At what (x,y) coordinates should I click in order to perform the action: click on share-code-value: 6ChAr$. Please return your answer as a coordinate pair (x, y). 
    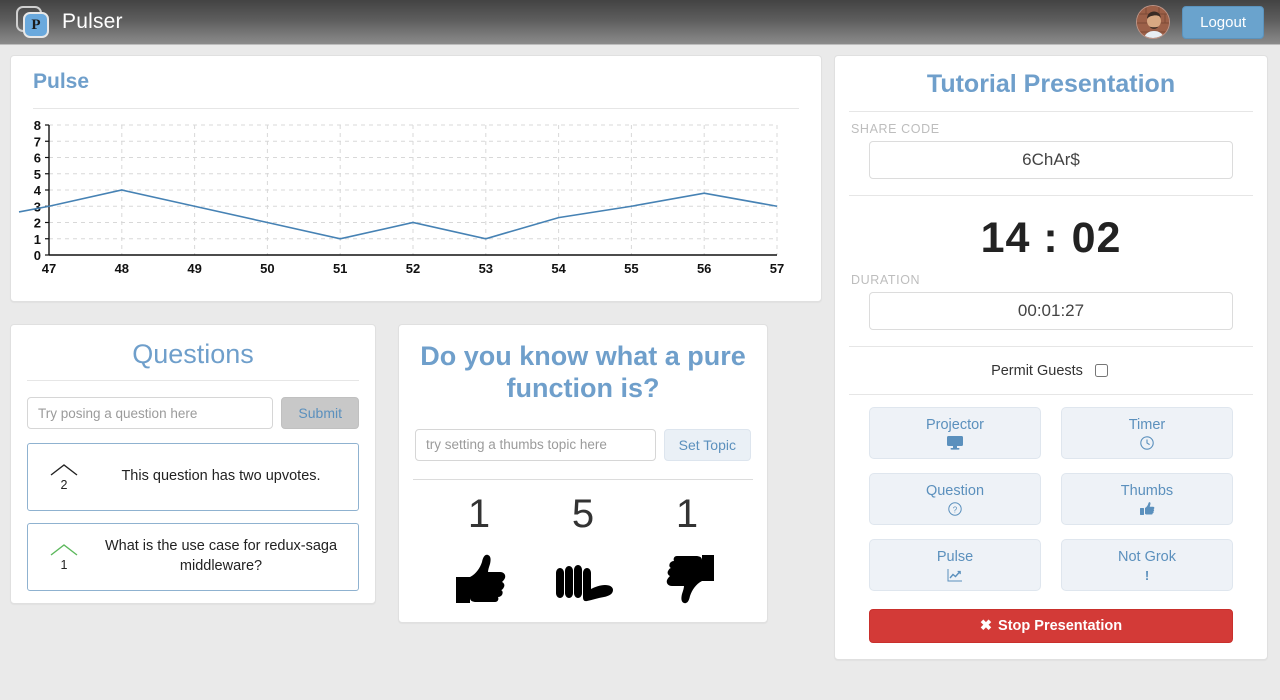
    Looking at the image, I should click on (1051, 160).